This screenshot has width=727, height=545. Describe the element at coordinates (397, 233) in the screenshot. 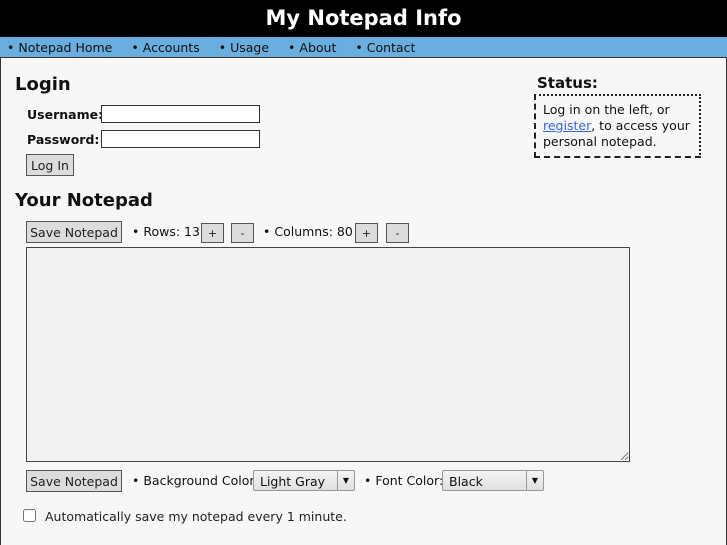

I see `columns-decrease-button: -` at that location.